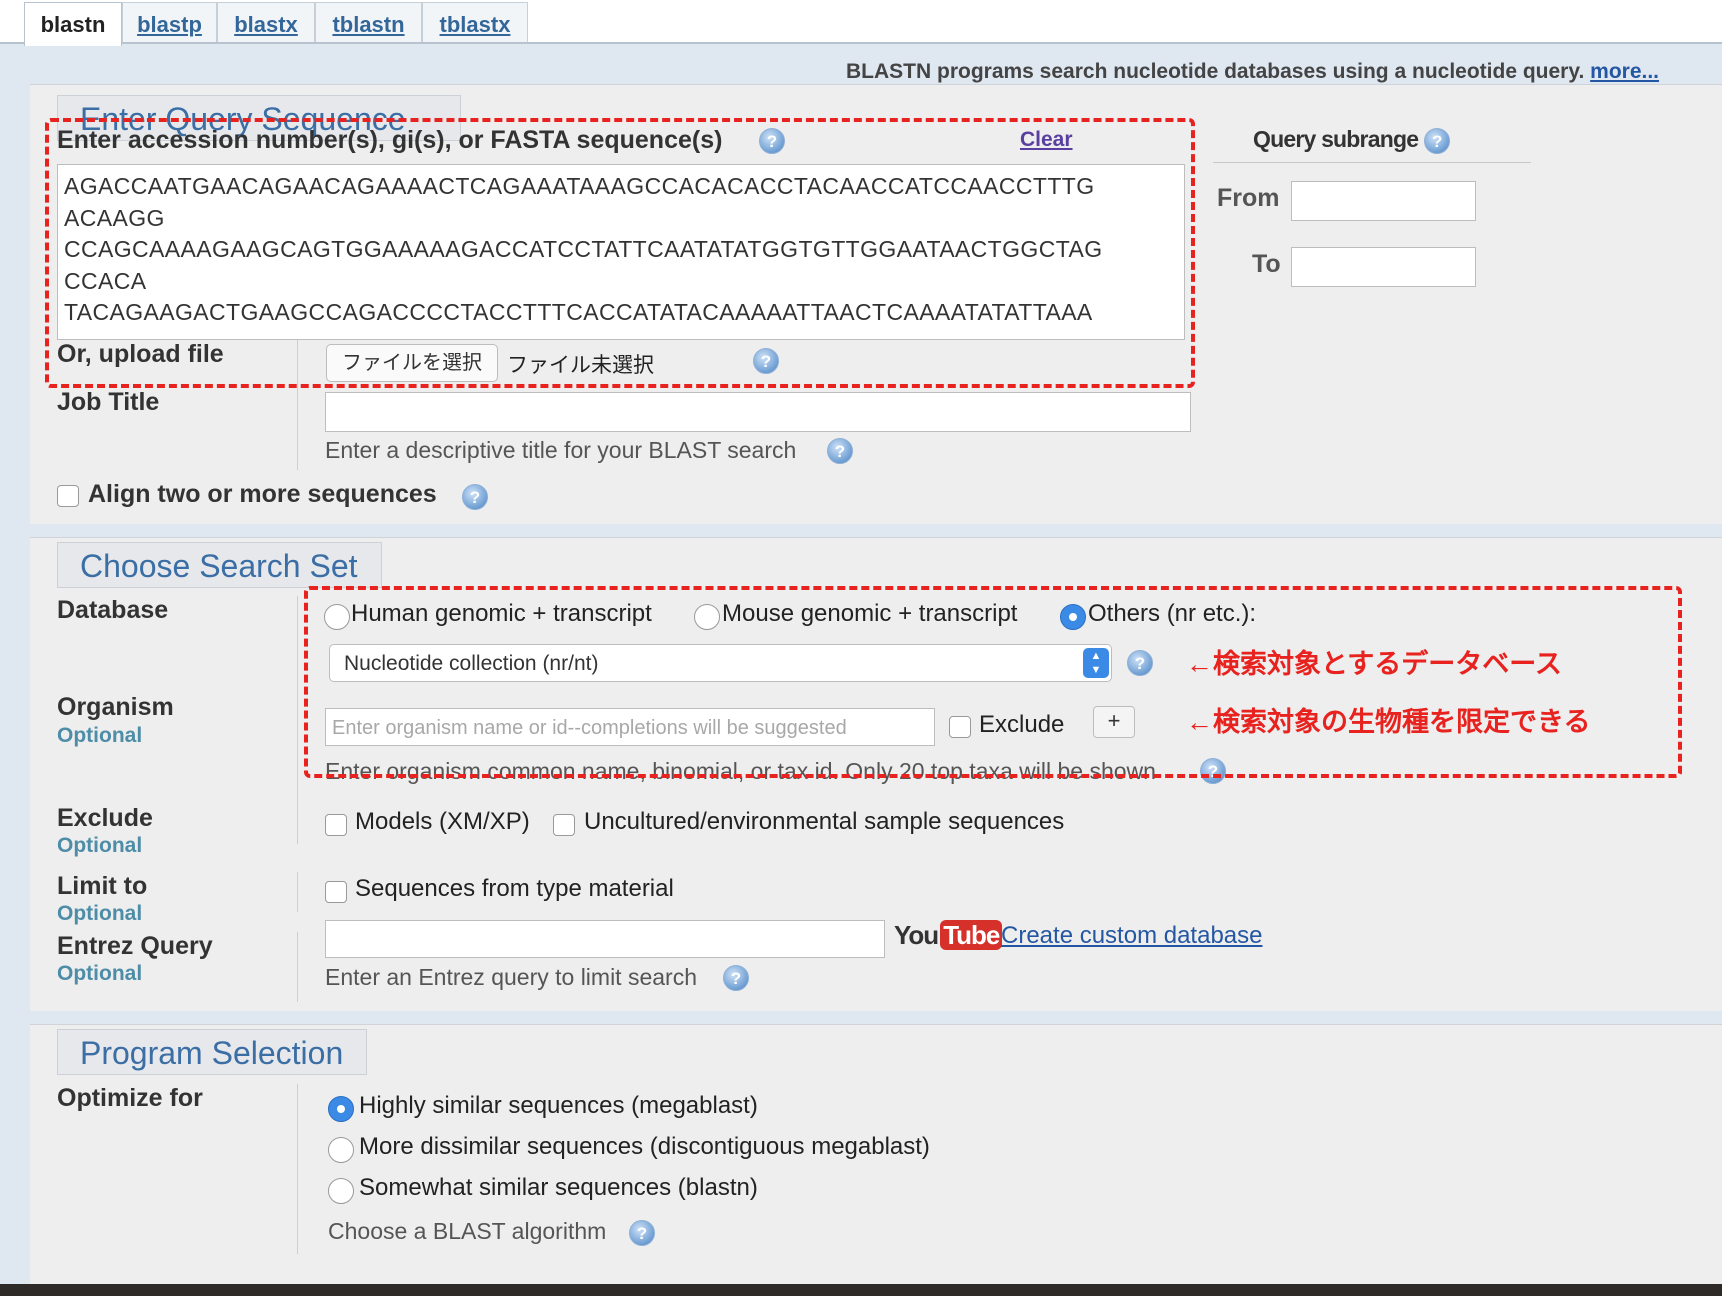 This screenshot has width=1722, height=1296. What do you see at coordinates (113, 610) in the screenshot?
I see `database-label: Database` at bounding box center [113, 610].